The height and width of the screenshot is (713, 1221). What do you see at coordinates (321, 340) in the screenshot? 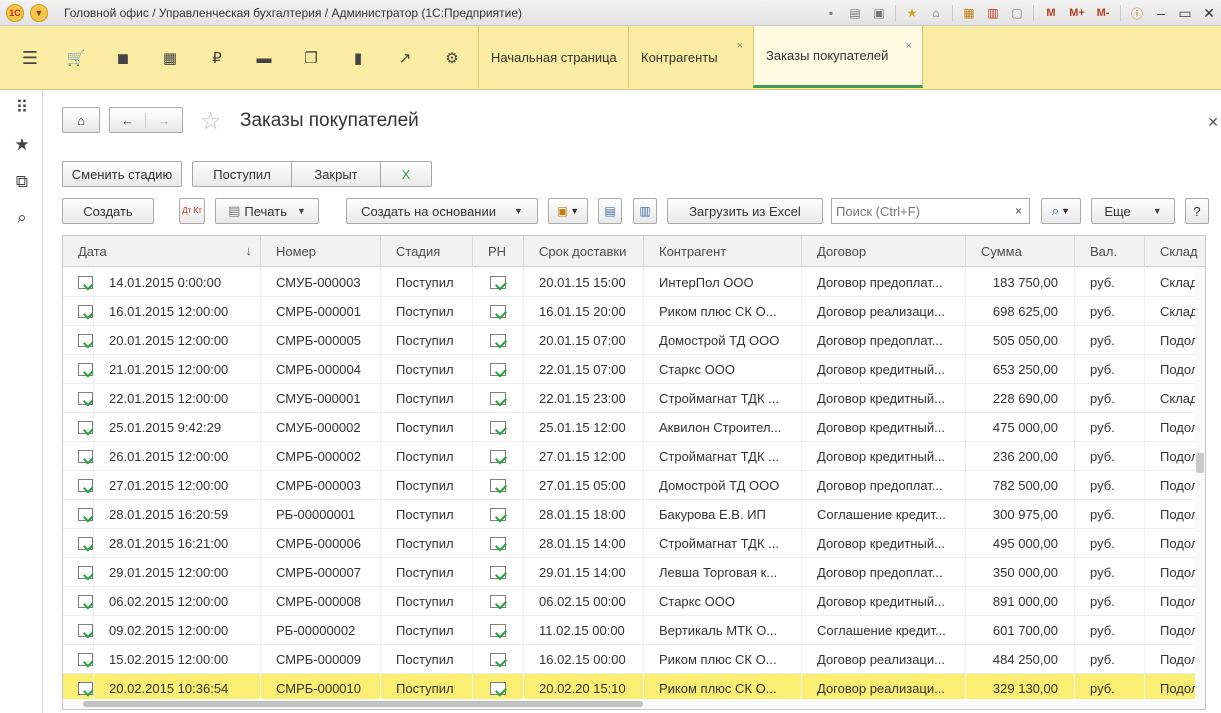
I see `cell-num: СМРБ-000005` at bounding box center [321, 340].